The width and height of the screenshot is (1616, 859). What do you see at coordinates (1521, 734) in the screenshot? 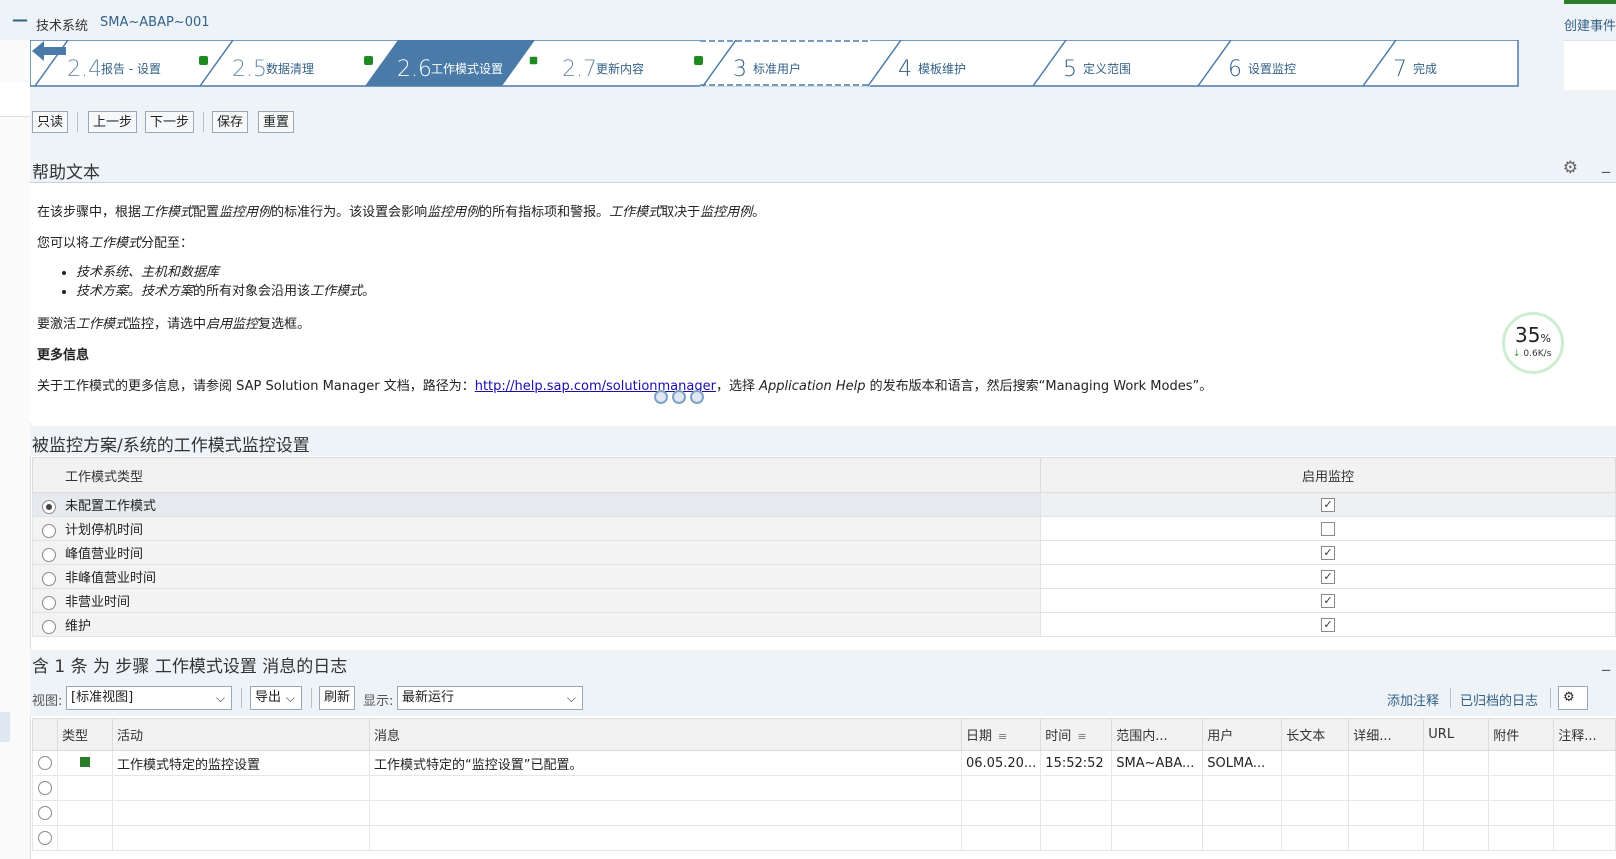
I see `log-column-header: 附件` at bounding box center [1521, 734].